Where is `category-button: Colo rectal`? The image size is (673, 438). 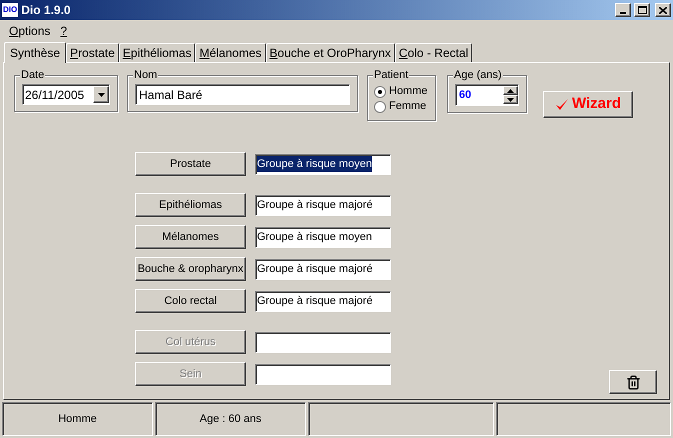
category-button: Colo rectal is located at coordinates (190, 301).